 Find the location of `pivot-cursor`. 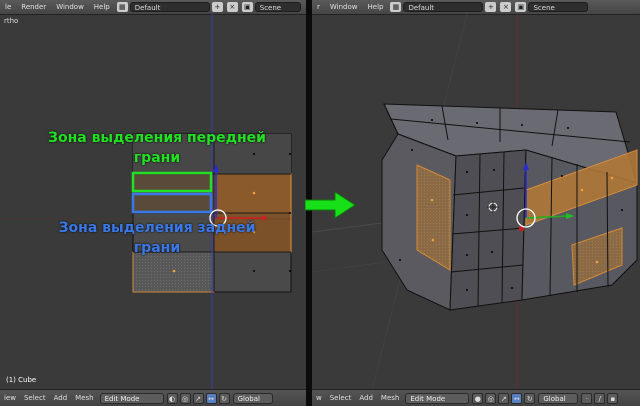

pivot-cursor is located at coordinates (493, 207).